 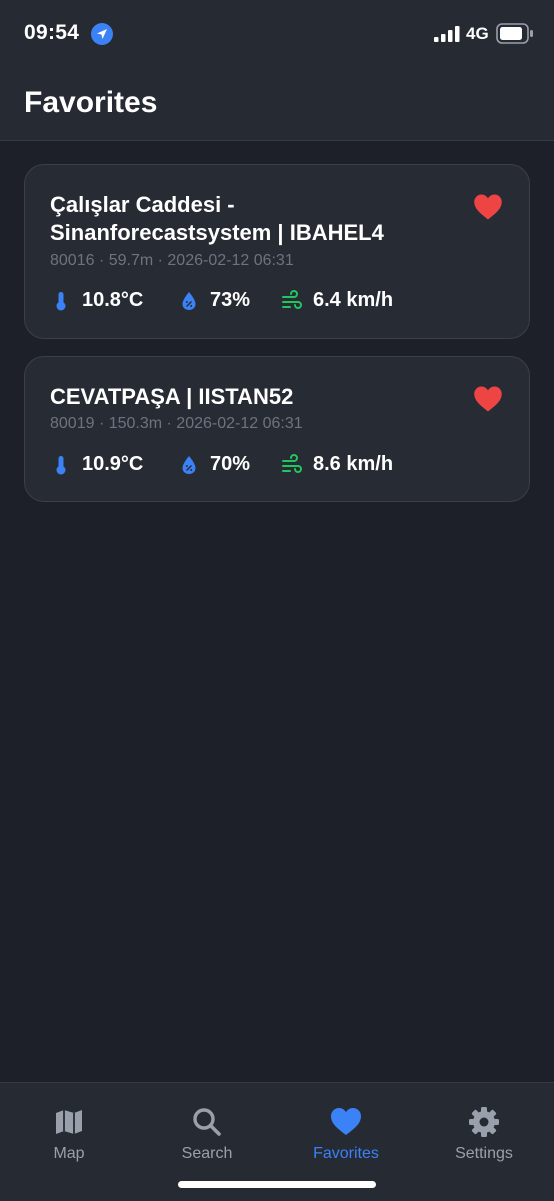 What do you see at coordinates (207, 1122) in the screenshot?
I see `search-icon` at bounding box center [207, 1122].